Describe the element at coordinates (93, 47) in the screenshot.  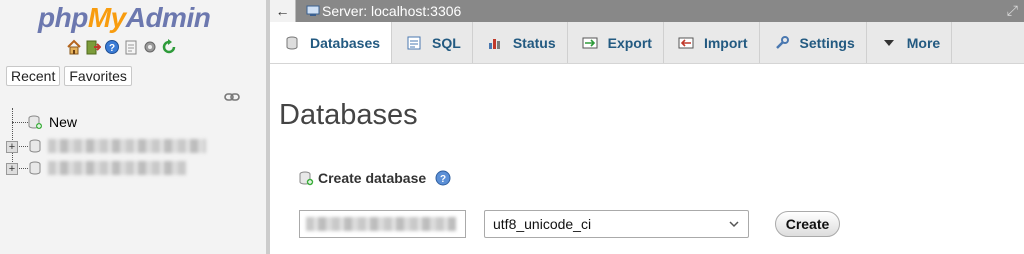
I see `logout-icon` at that location.